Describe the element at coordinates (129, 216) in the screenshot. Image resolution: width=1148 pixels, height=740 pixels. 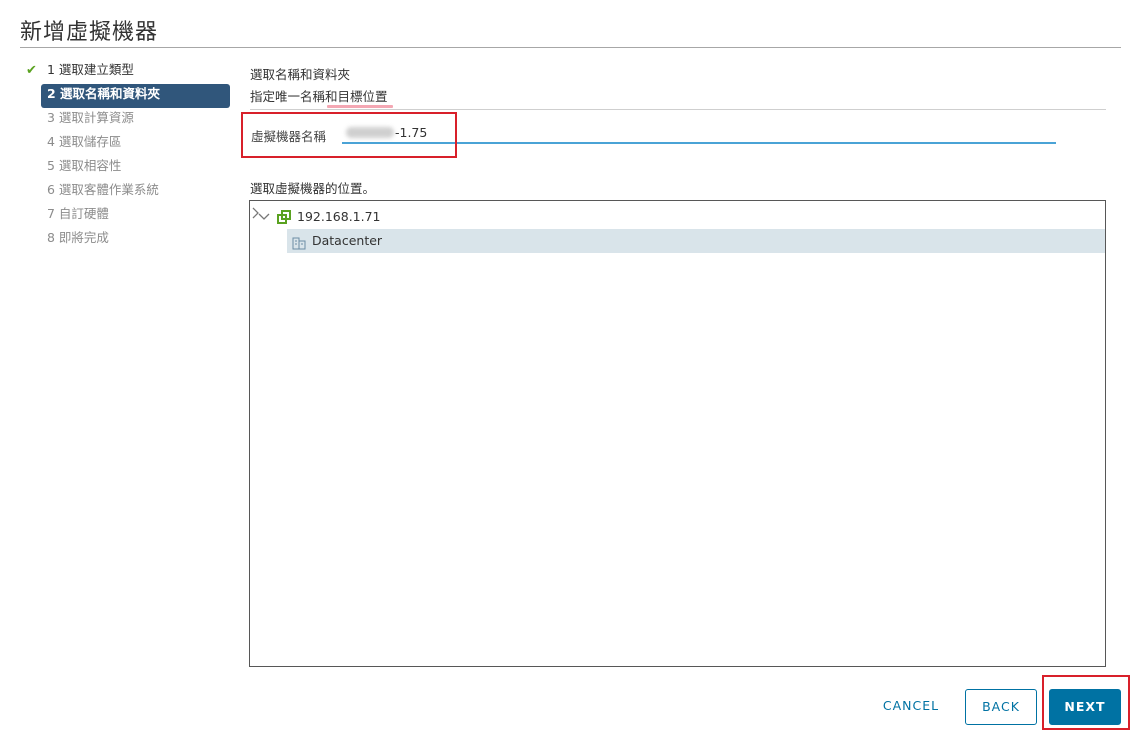
I see `step-customize-hardware: 7 自訂硬體` at that location.